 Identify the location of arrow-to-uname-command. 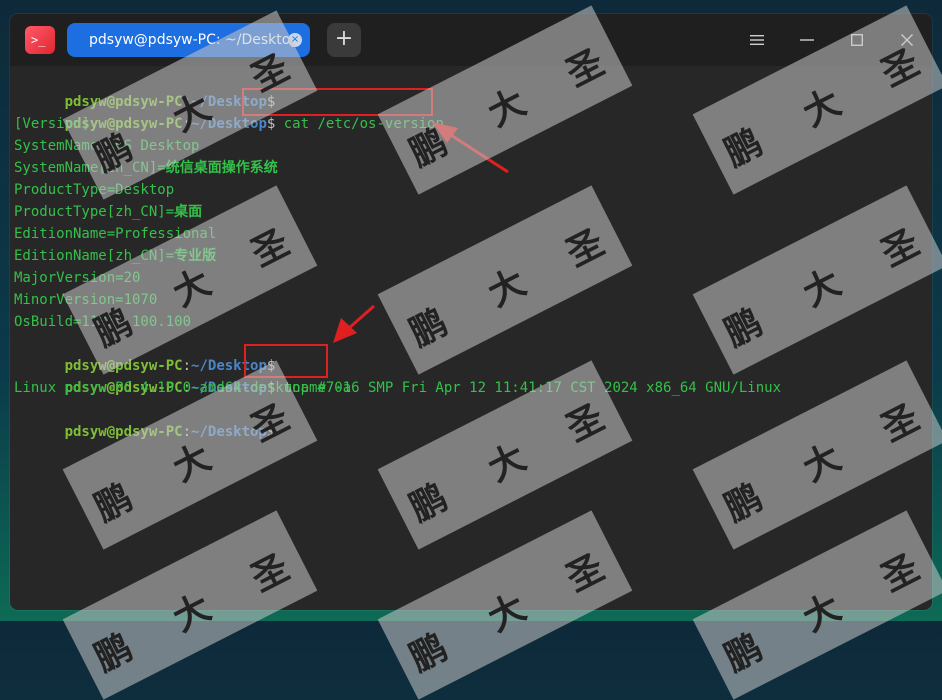
(354, 323).